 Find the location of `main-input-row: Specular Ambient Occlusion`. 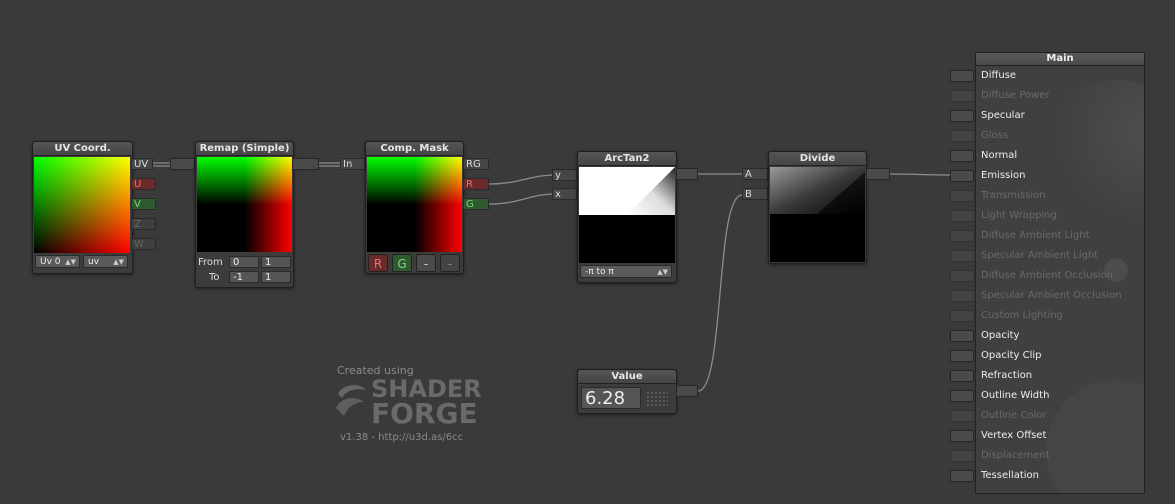

main-input-row: Specular Ambient Occlusion is located at coordinates (1047, 296).